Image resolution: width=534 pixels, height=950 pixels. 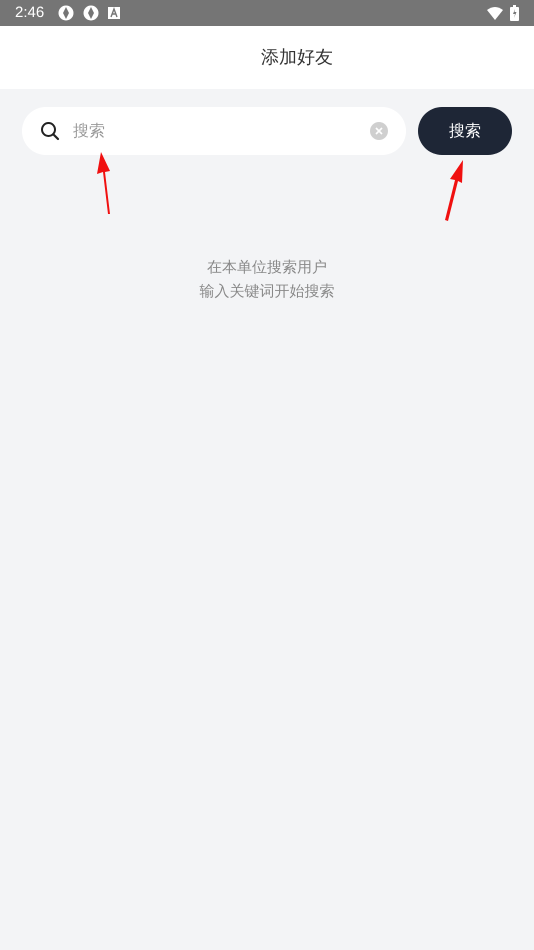 I want to click on clear-icon, so click(x=379, y=131).